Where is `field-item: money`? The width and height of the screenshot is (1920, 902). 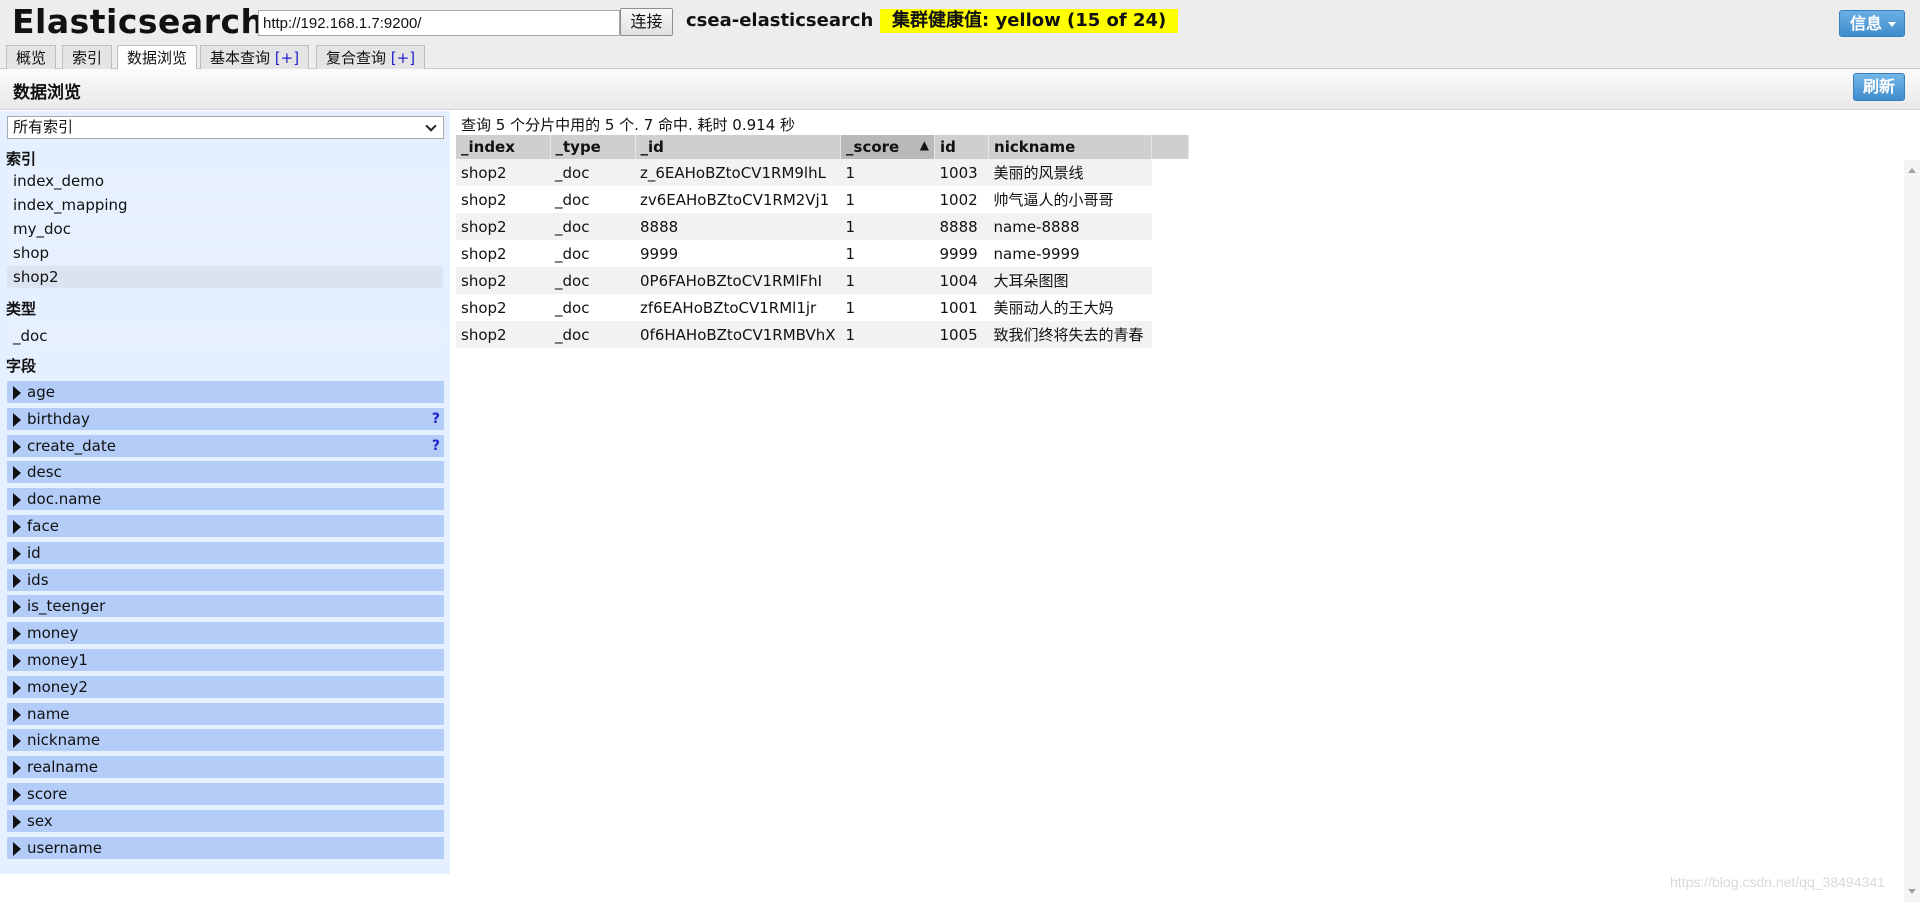
field-item: money is located at coordinates (225, 634).